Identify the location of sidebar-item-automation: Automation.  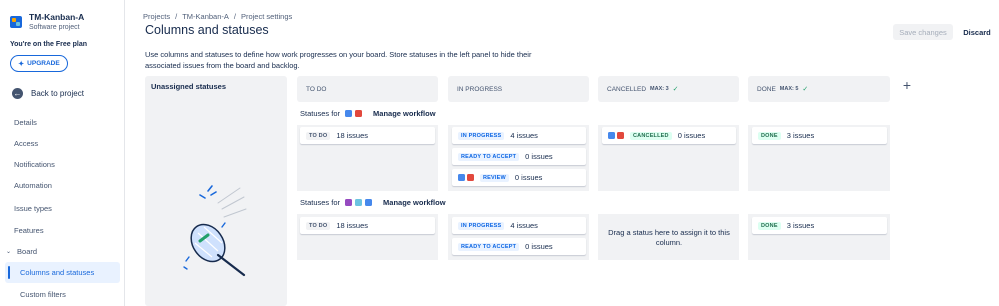
(33, 185).